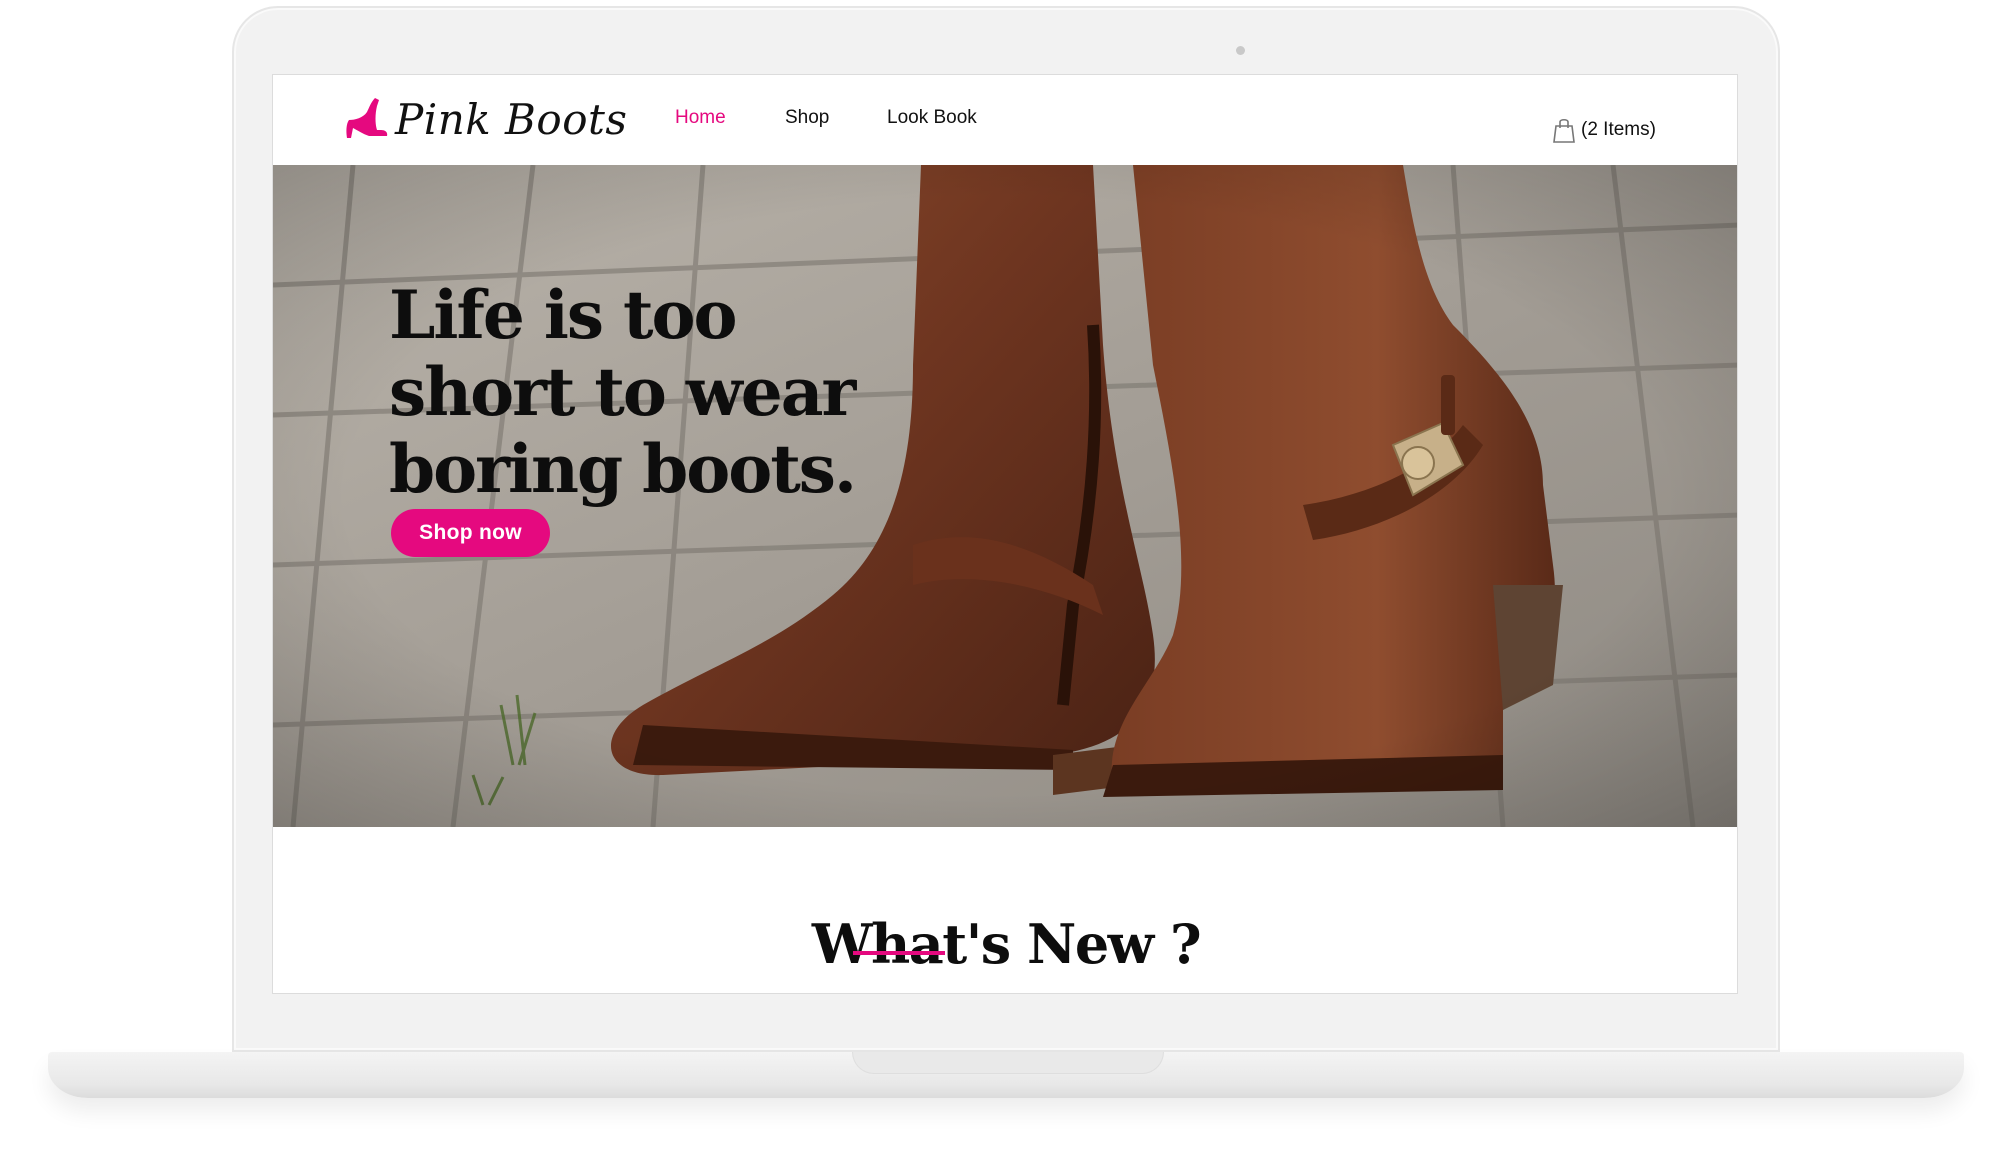  Describe the element at coordinates (932, 118) in the screenshot. I see `nav-look-book: Look Book` at that location.